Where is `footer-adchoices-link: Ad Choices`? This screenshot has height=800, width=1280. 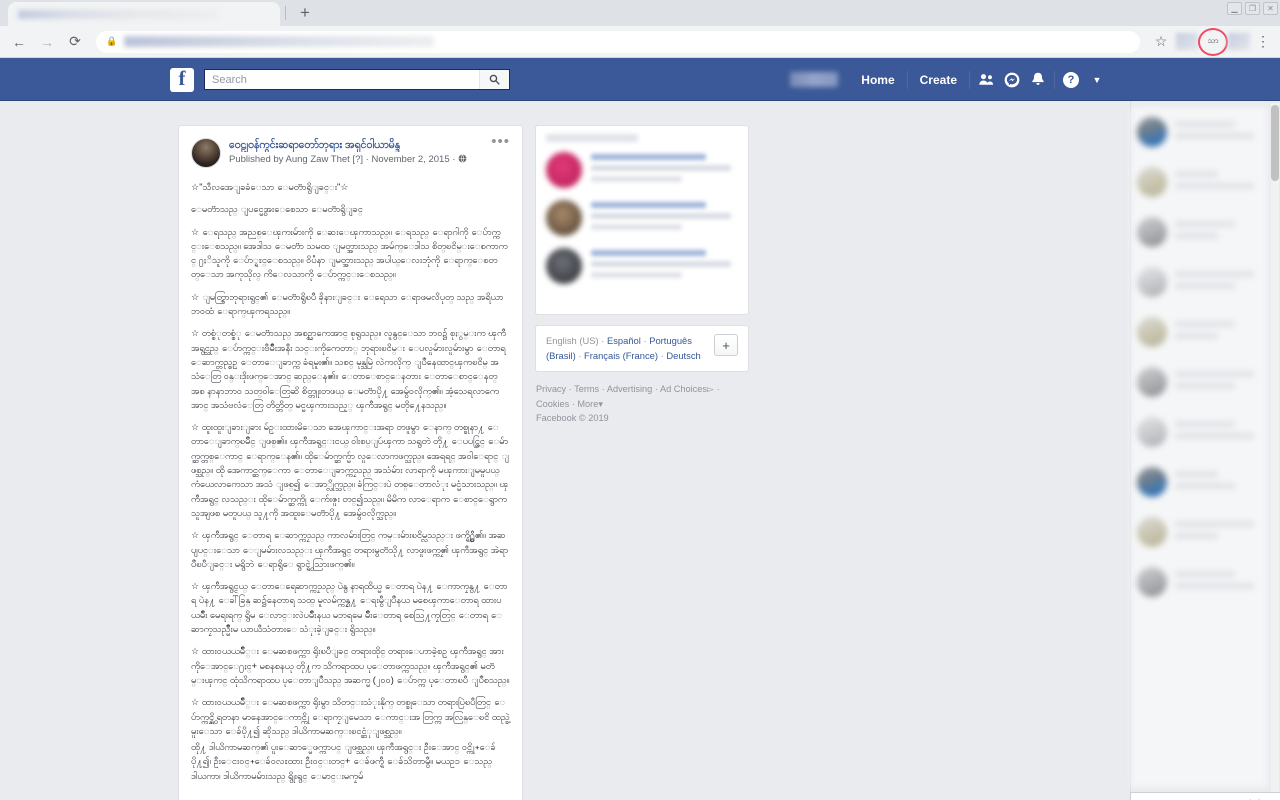
footer-adchoices-link: Ad Choices is located at coordinates (683, 389).